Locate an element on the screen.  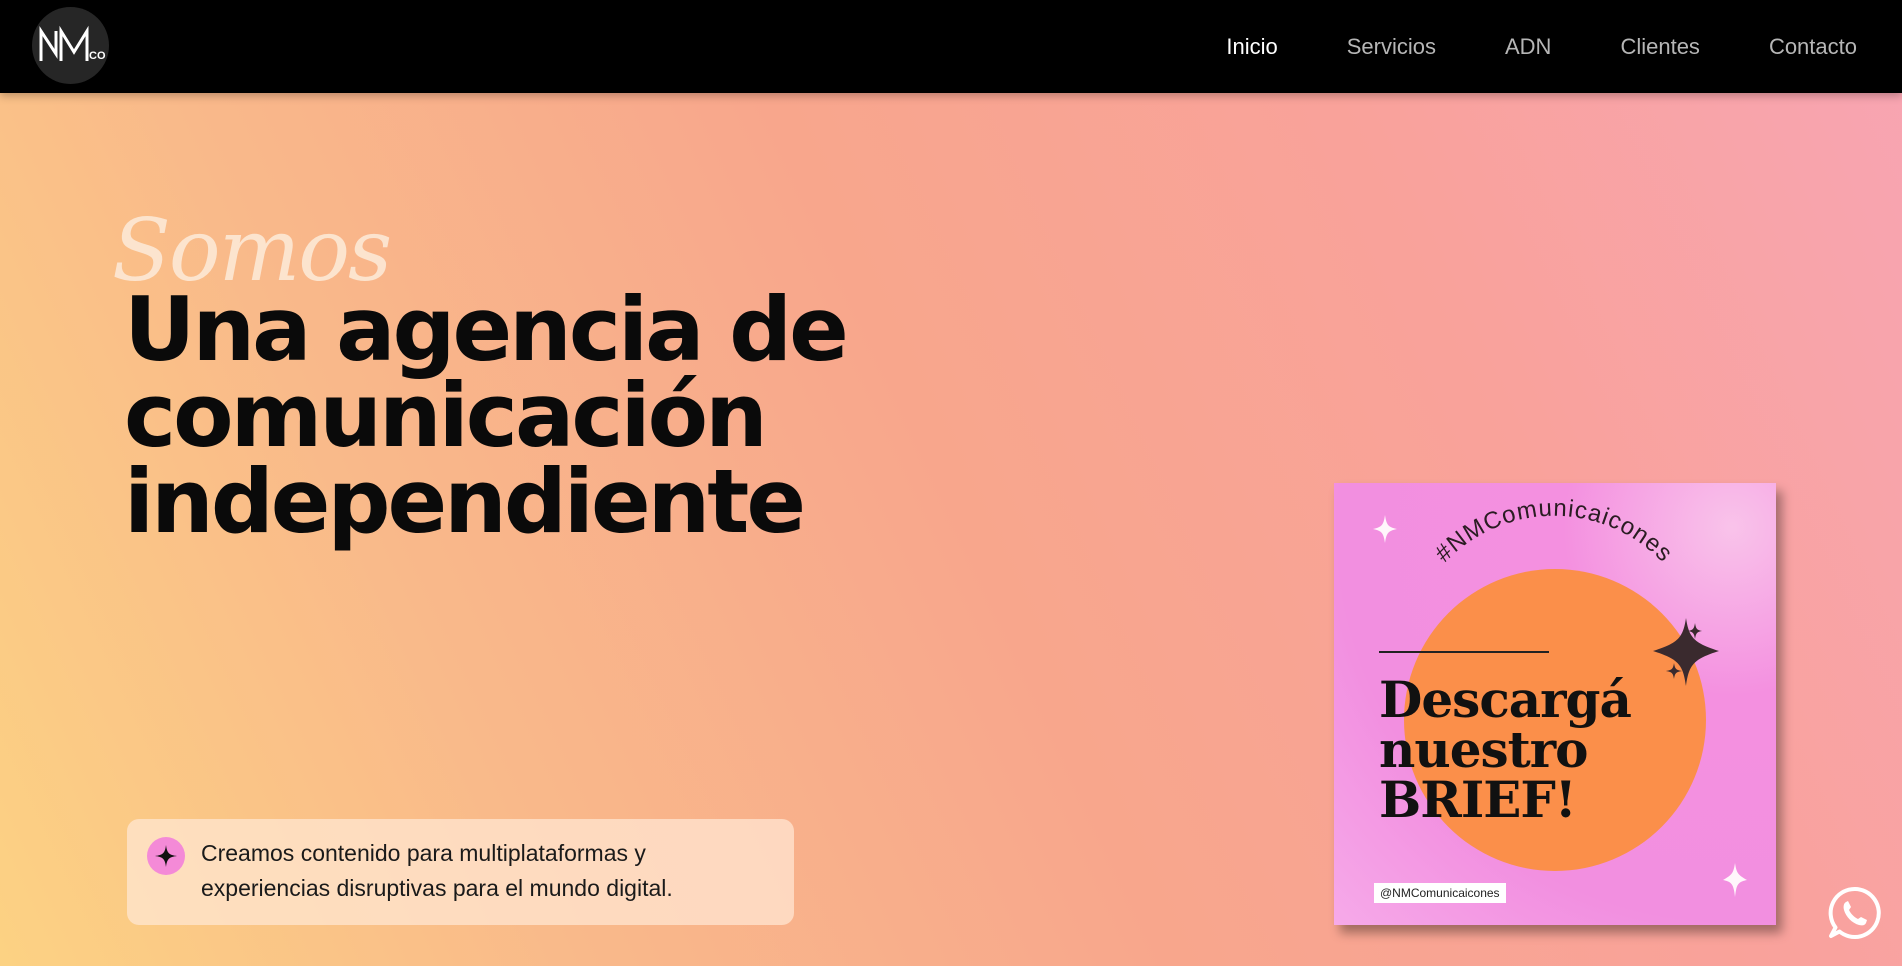
headline-line-2: comunicación is located at coordinates (446, 415).